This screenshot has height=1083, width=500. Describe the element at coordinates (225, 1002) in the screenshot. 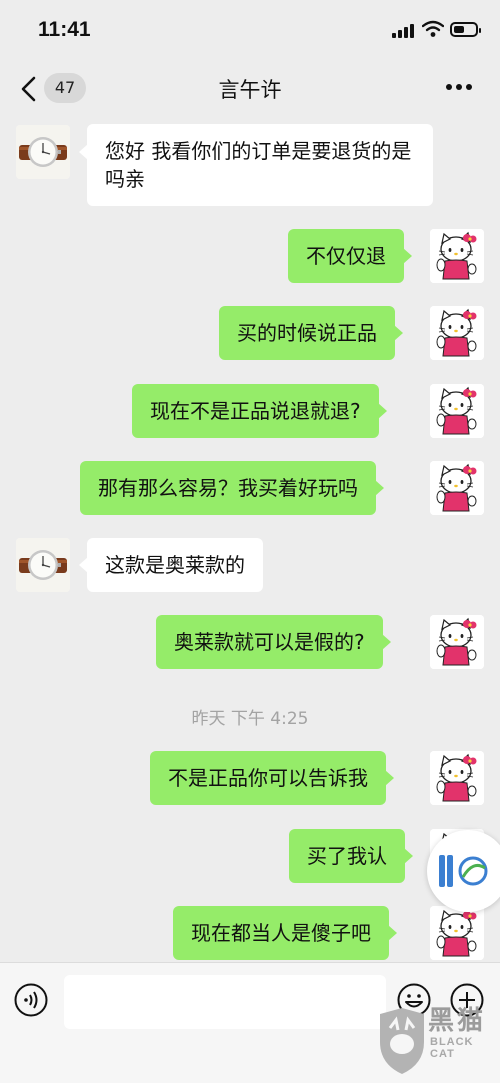

I see `message-input` at that location.